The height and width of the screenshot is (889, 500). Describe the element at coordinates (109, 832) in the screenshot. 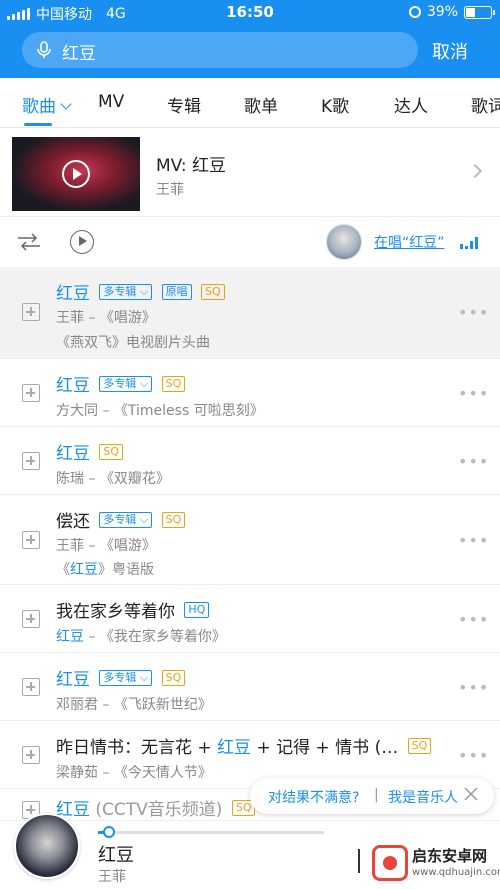

I see `progress-handle` at that location.